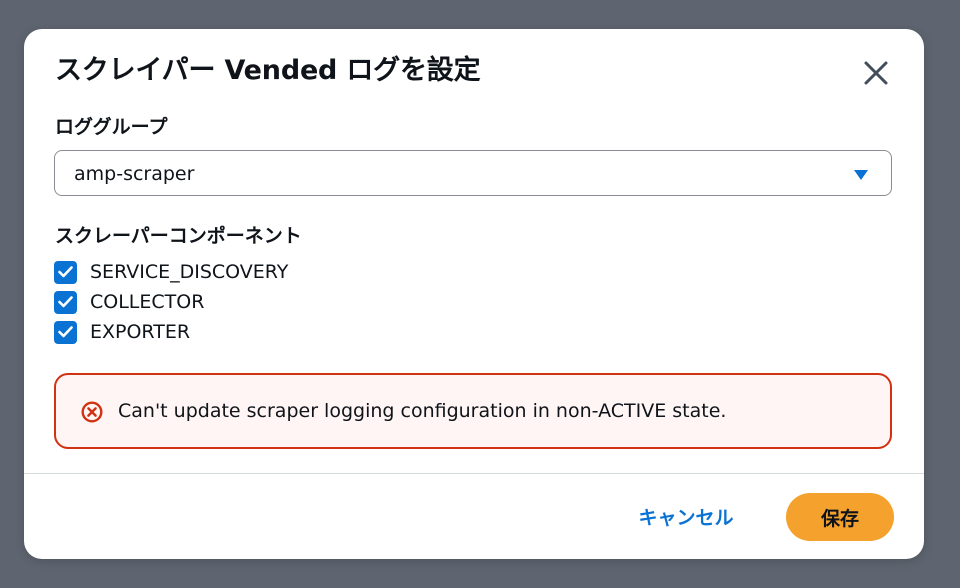 The width and height of the screenshot is (960, 588). I want to click on checkbox-label: EXPORTER, so click(140, 332).